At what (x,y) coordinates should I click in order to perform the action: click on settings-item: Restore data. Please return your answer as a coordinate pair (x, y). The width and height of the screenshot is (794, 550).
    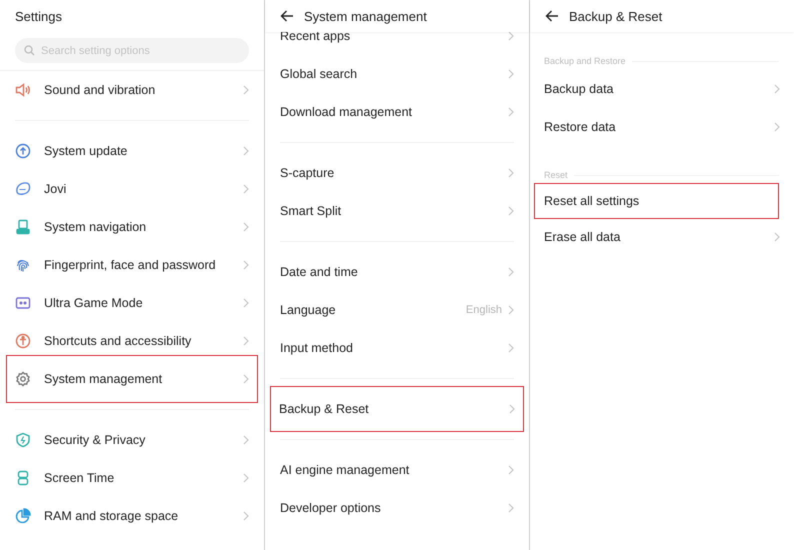
    Looking at the image, I should click on (662, 127).